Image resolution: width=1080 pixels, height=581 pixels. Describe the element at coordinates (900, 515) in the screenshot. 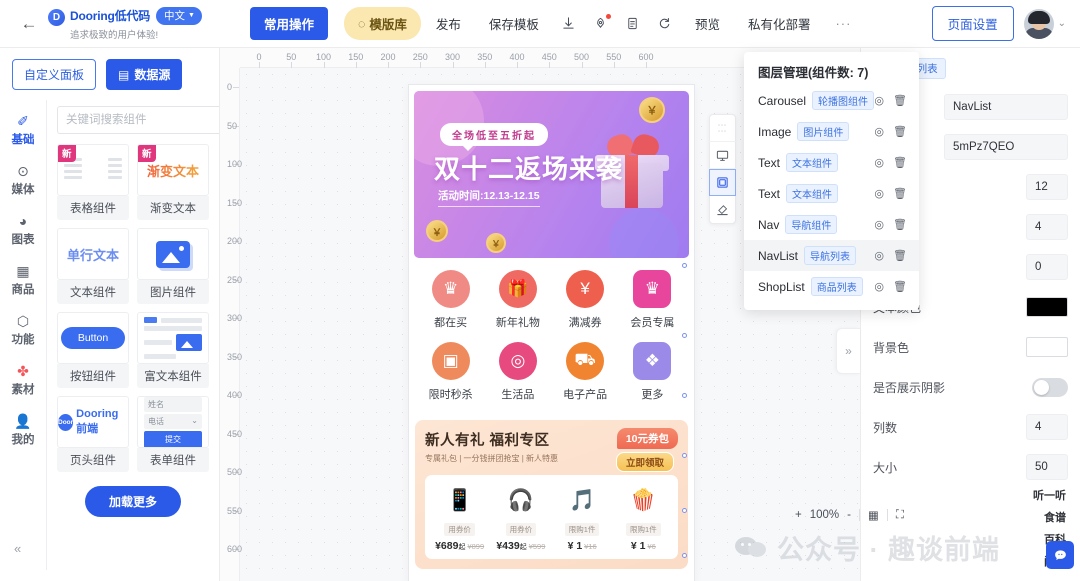

I see `fullscreen-icon: ⛶` at that location.